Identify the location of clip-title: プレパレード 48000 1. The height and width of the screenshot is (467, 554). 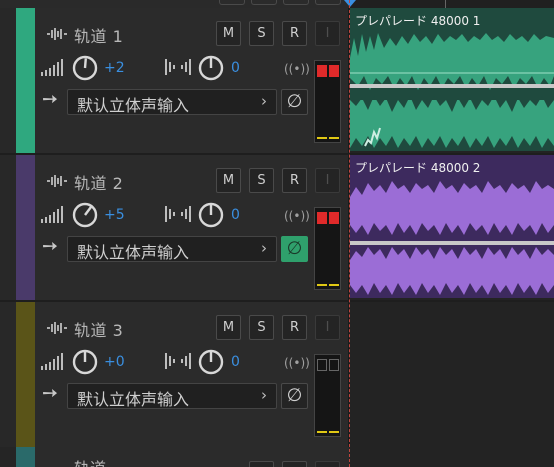
(418, 21).